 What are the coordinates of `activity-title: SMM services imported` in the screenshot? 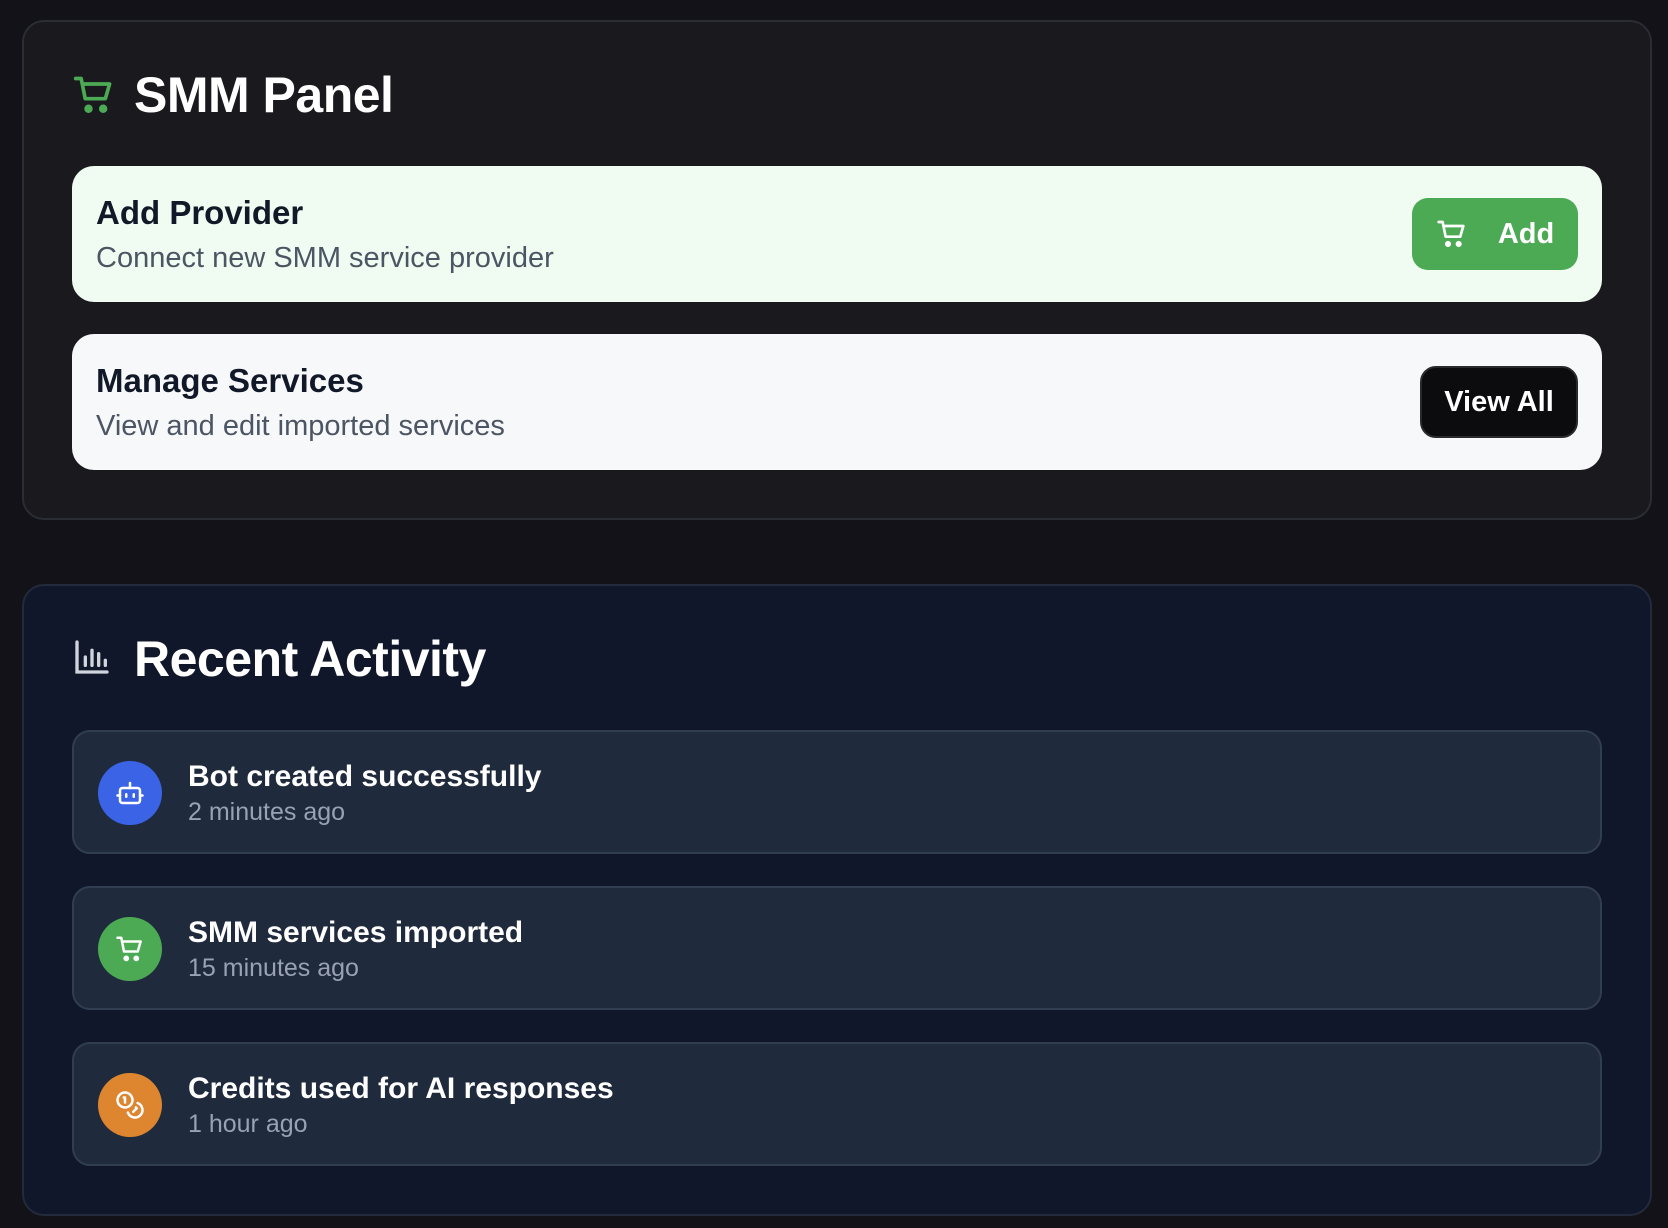 It's located at (356, 932).